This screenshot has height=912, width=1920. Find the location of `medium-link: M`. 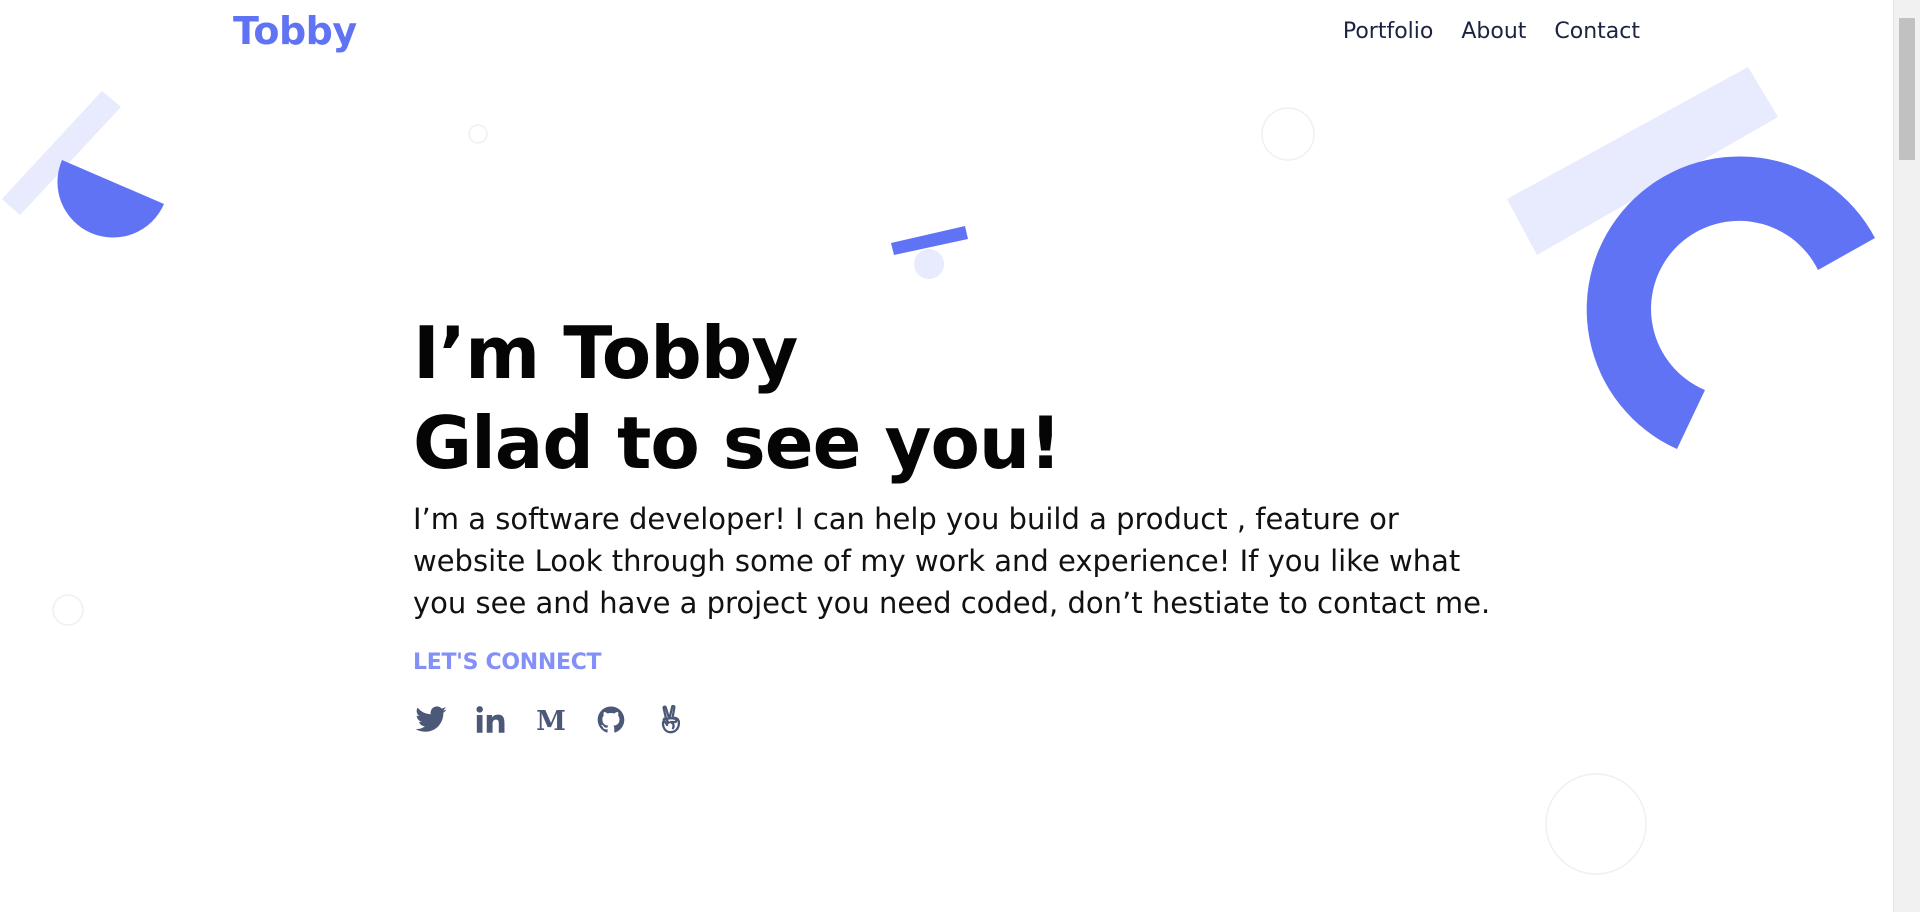

medium-link: M is located at coordinates (551, 720).